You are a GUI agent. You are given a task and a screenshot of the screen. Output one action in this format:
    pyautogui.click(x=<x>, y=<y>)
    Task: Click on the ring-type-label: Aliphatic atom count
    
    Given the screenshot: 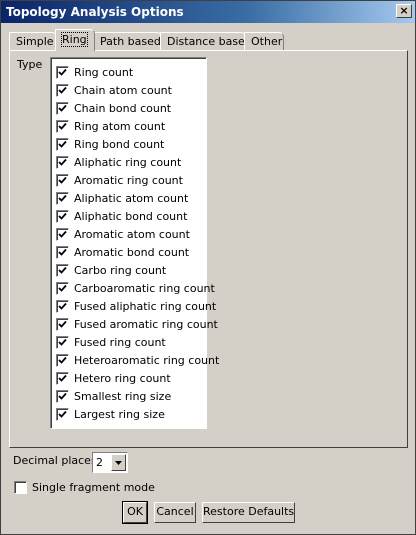 What is the action you would take?
    pyautogui.click(x=131, y=198)
    